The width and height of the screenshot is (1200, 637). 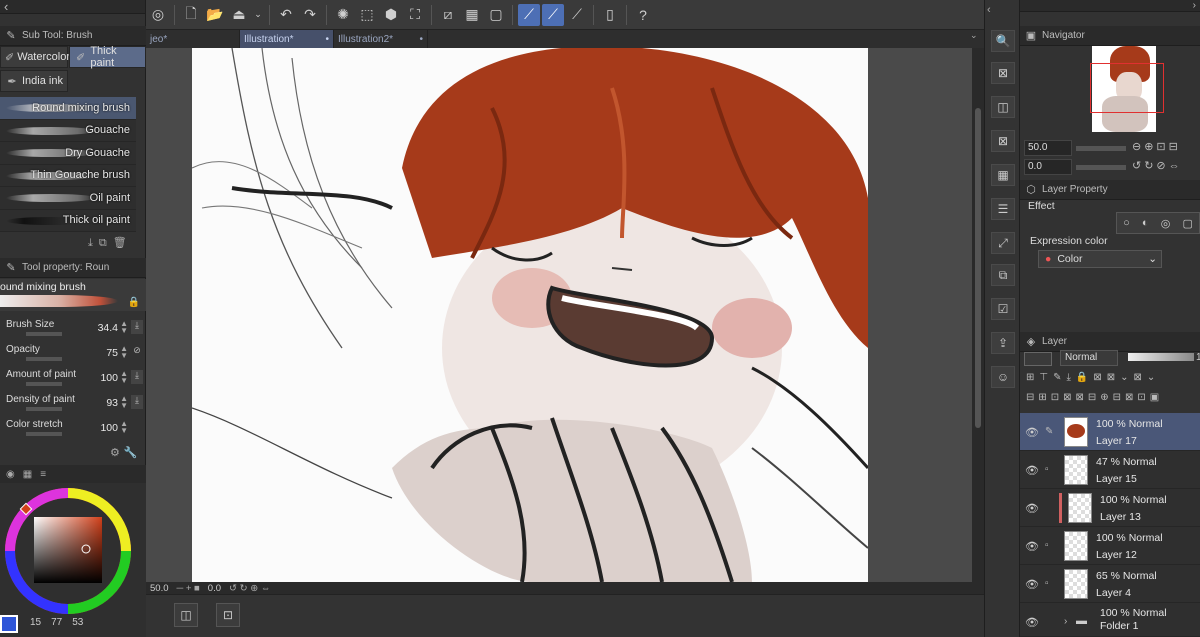 What do you see at coordinates (93, 243) in the screenshot?
I see `import-icon: ⤓` at bounding box center [93, 243].